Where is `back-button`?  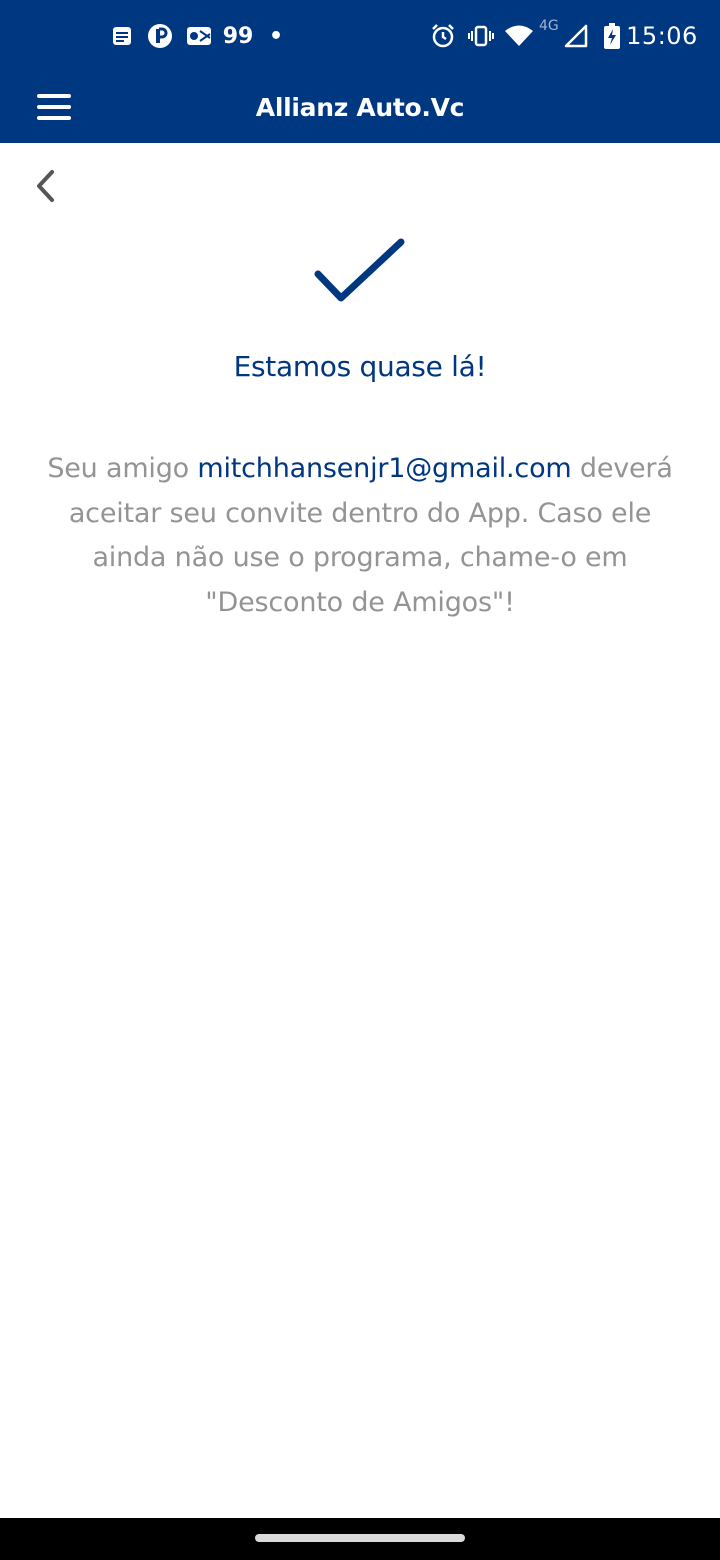
back-button is located at coordinates (46, 186).